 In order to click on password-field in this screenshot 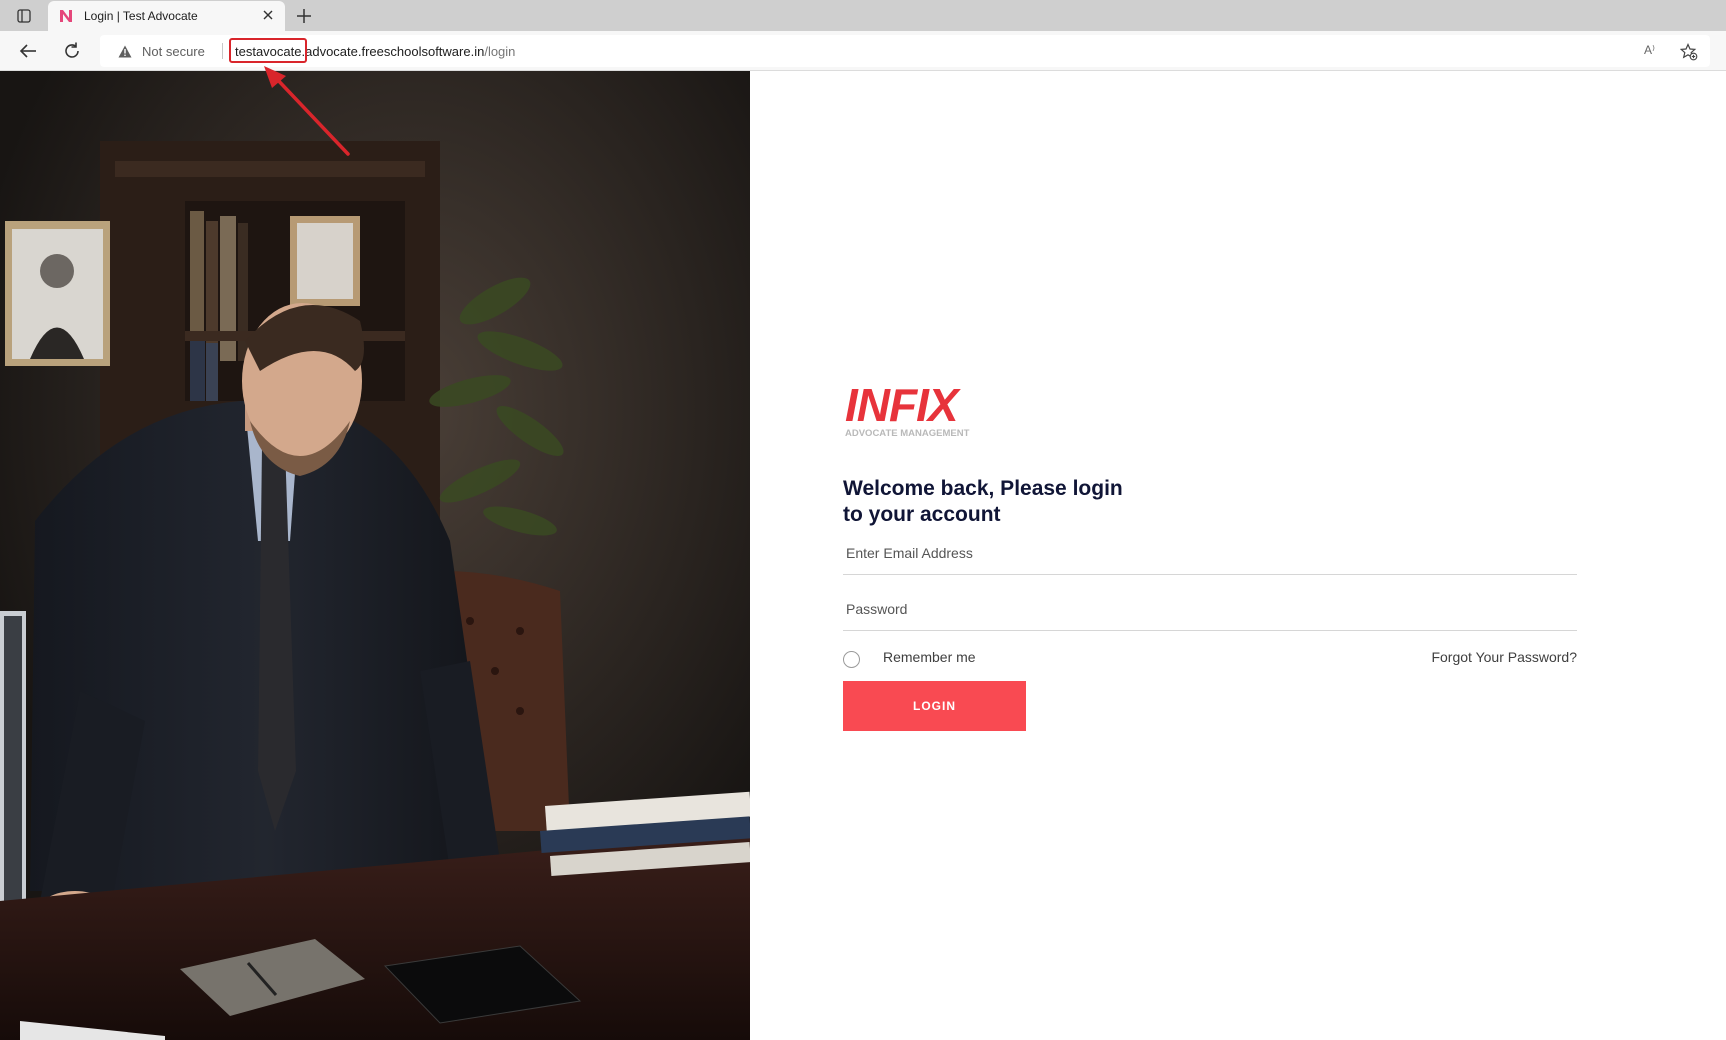, I will do `click(1210, 609)`.